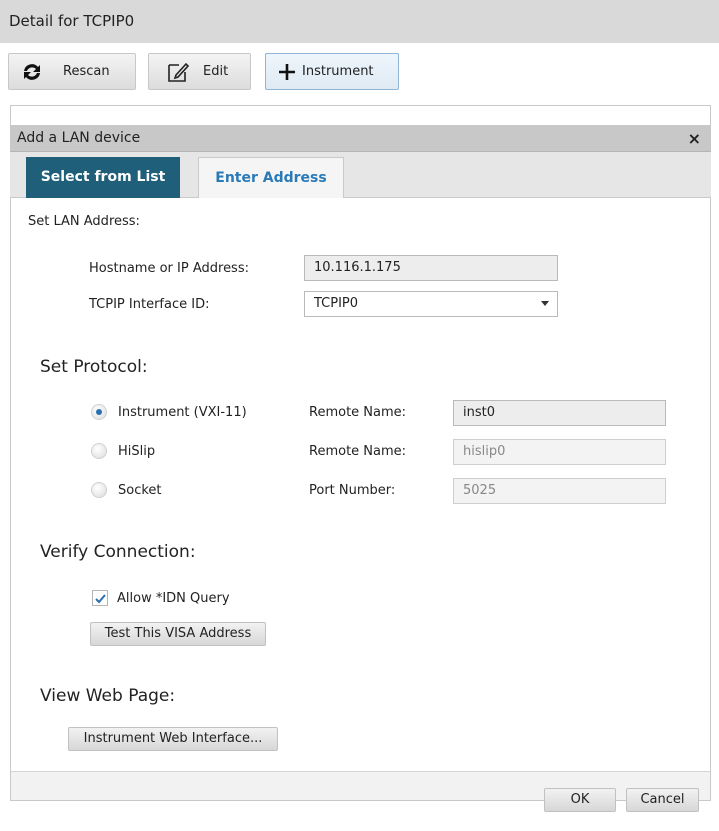  I want to click on checkmark-icon, so click(100, 599).